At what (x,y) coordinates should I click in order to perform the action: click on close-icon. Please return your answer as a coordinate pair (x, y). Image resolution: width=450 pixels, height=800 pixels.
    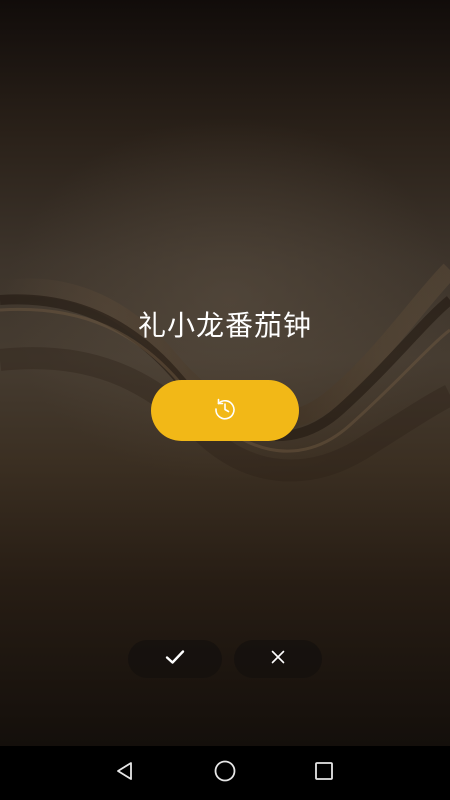
    Looking at the image, I should click on (278, 659).